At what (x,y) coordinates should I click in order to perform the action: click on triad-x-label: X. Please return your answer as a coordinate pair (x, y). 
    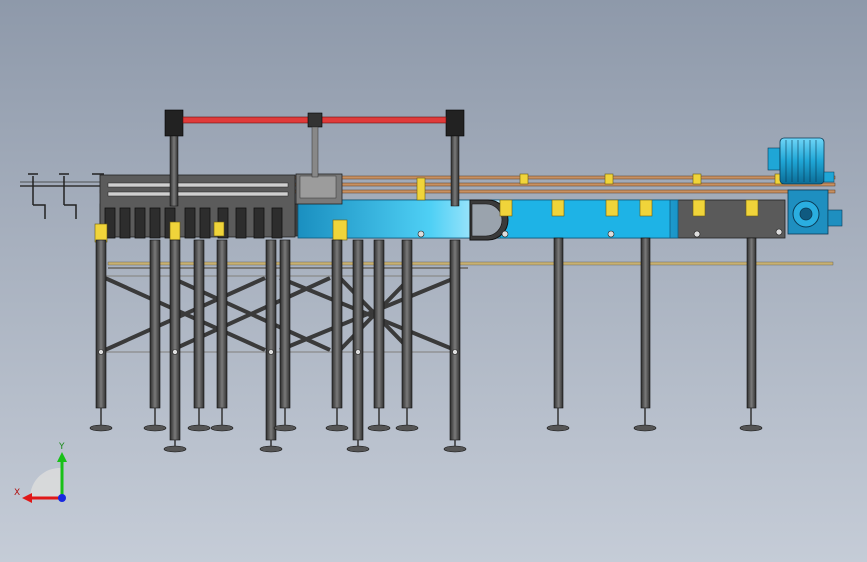
    Looking at the image, I should click on (17, 493).